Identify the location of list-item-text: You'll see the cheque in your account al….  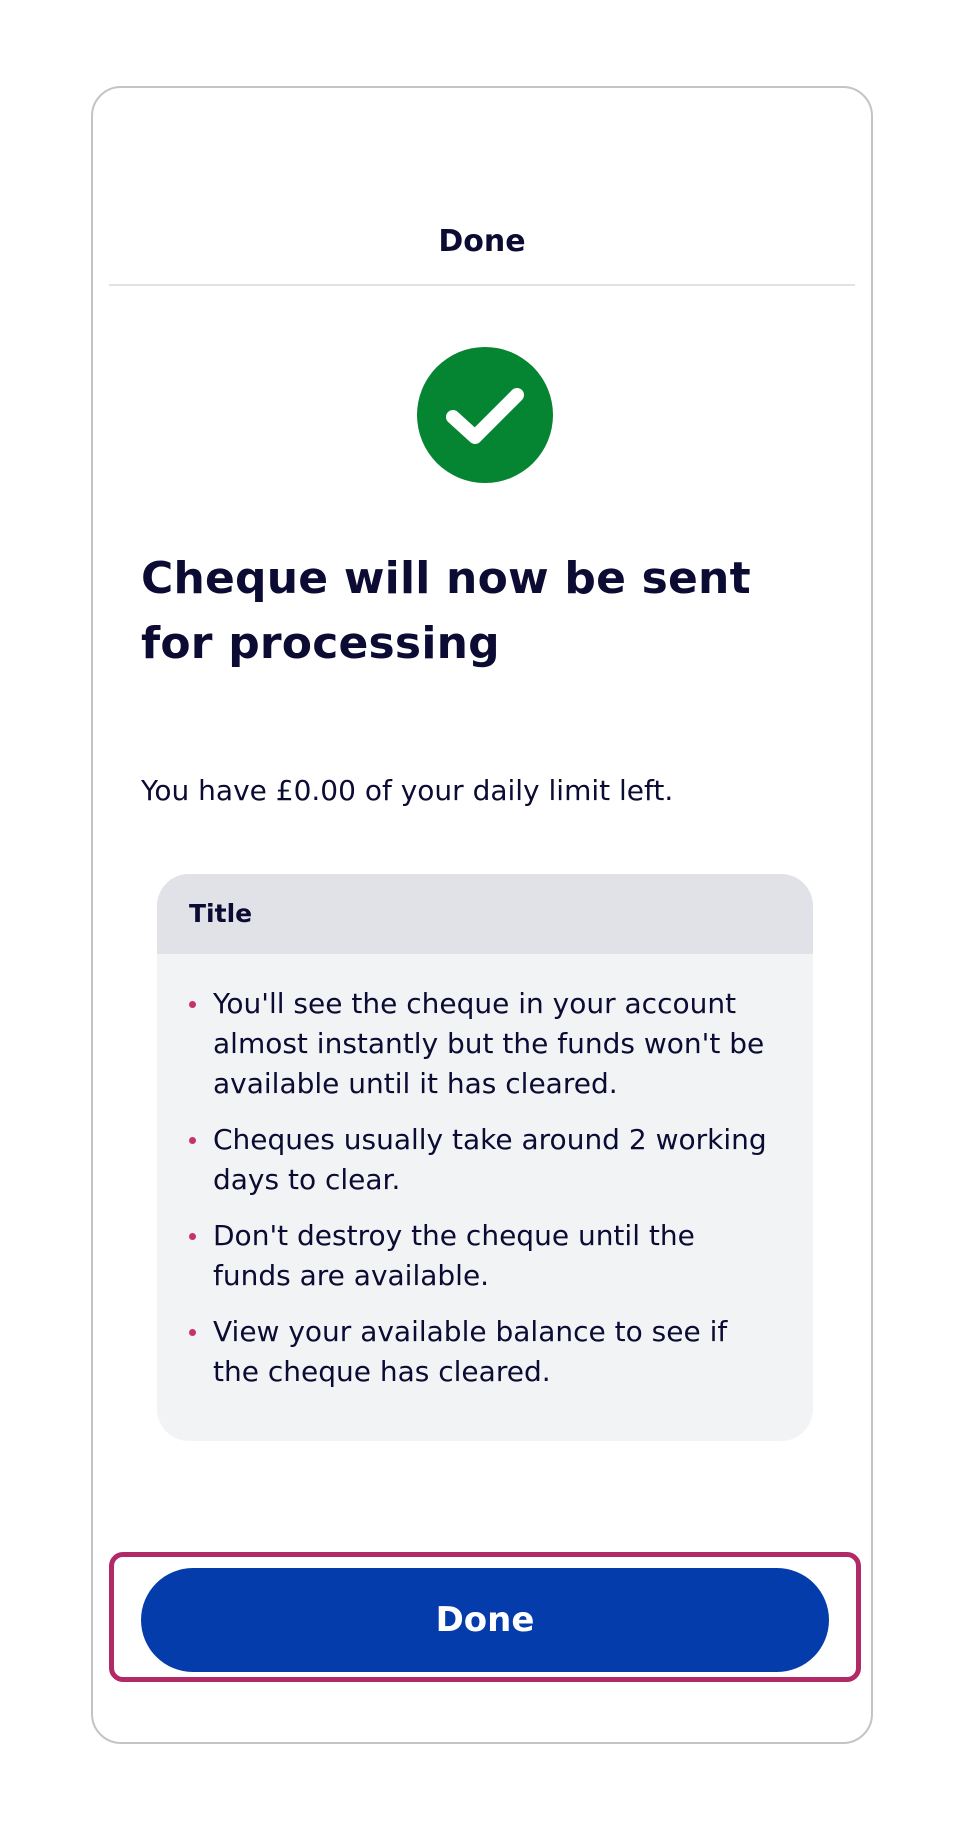
(489, 1043).